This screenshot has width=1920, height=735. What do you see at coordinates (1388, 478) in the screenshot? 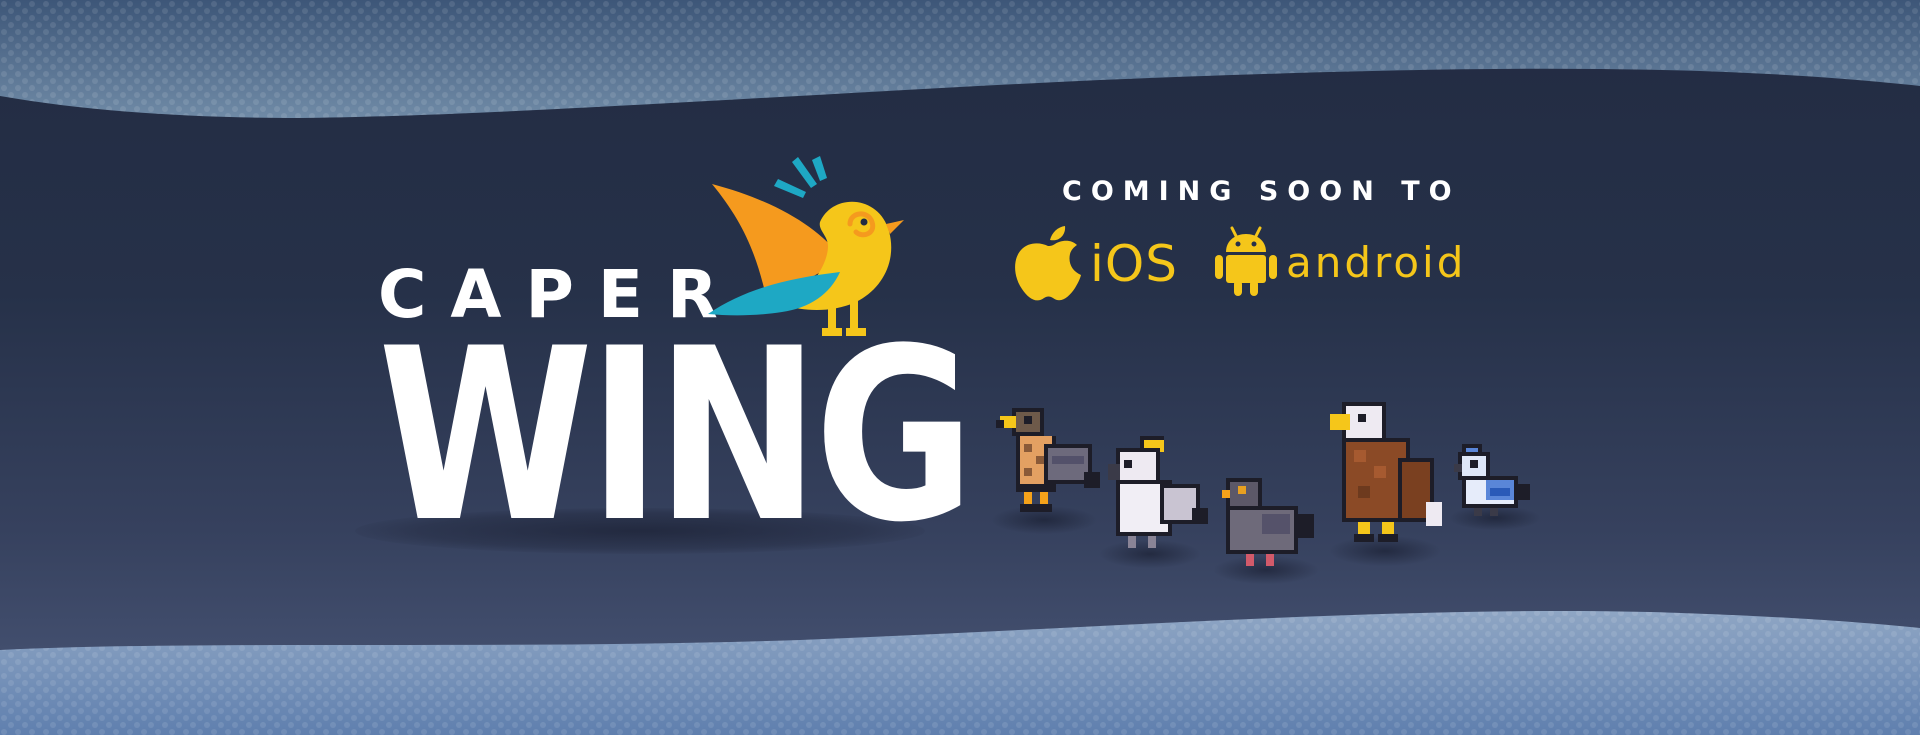
I see `bald-eagle-icon` at bounding box center [1388, 478].